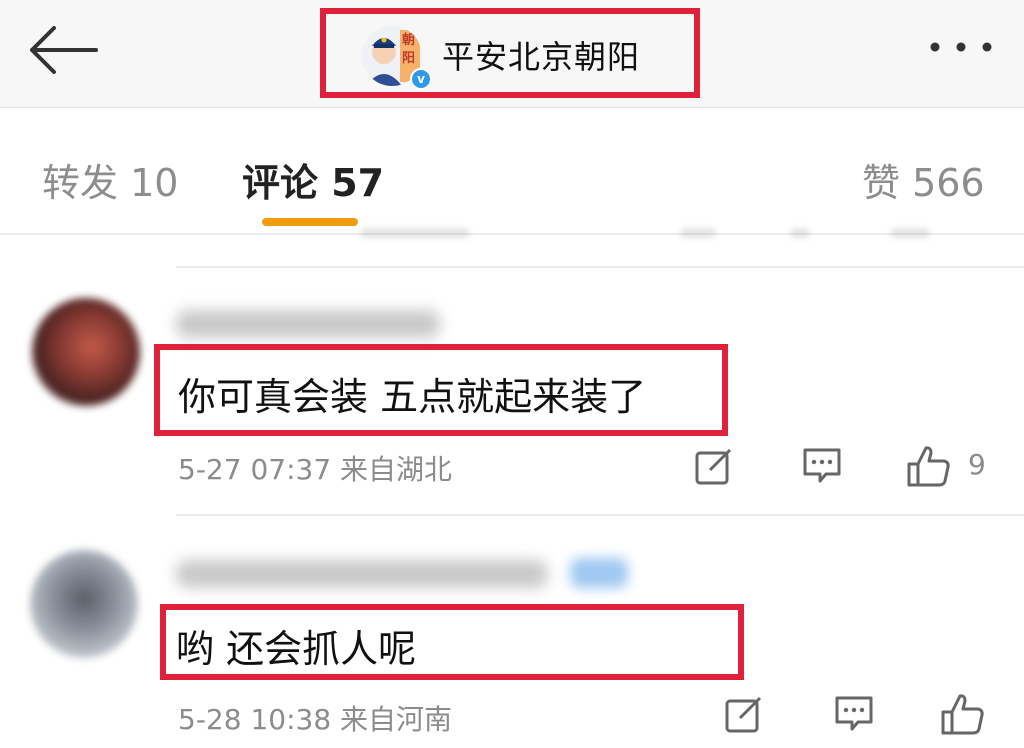 The height and width of the screenshot is (748, 1024). I want to click on top-bar: 朝阳 v 平安北京朝阳, so click(512, 54).